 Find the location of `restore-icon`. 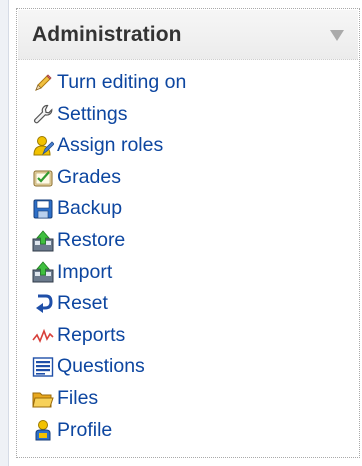

restore-icon is located at coordinates (43, 241).